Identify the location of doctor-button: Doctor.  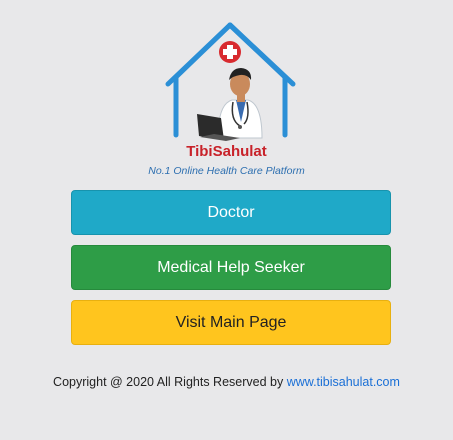
(231, 212).